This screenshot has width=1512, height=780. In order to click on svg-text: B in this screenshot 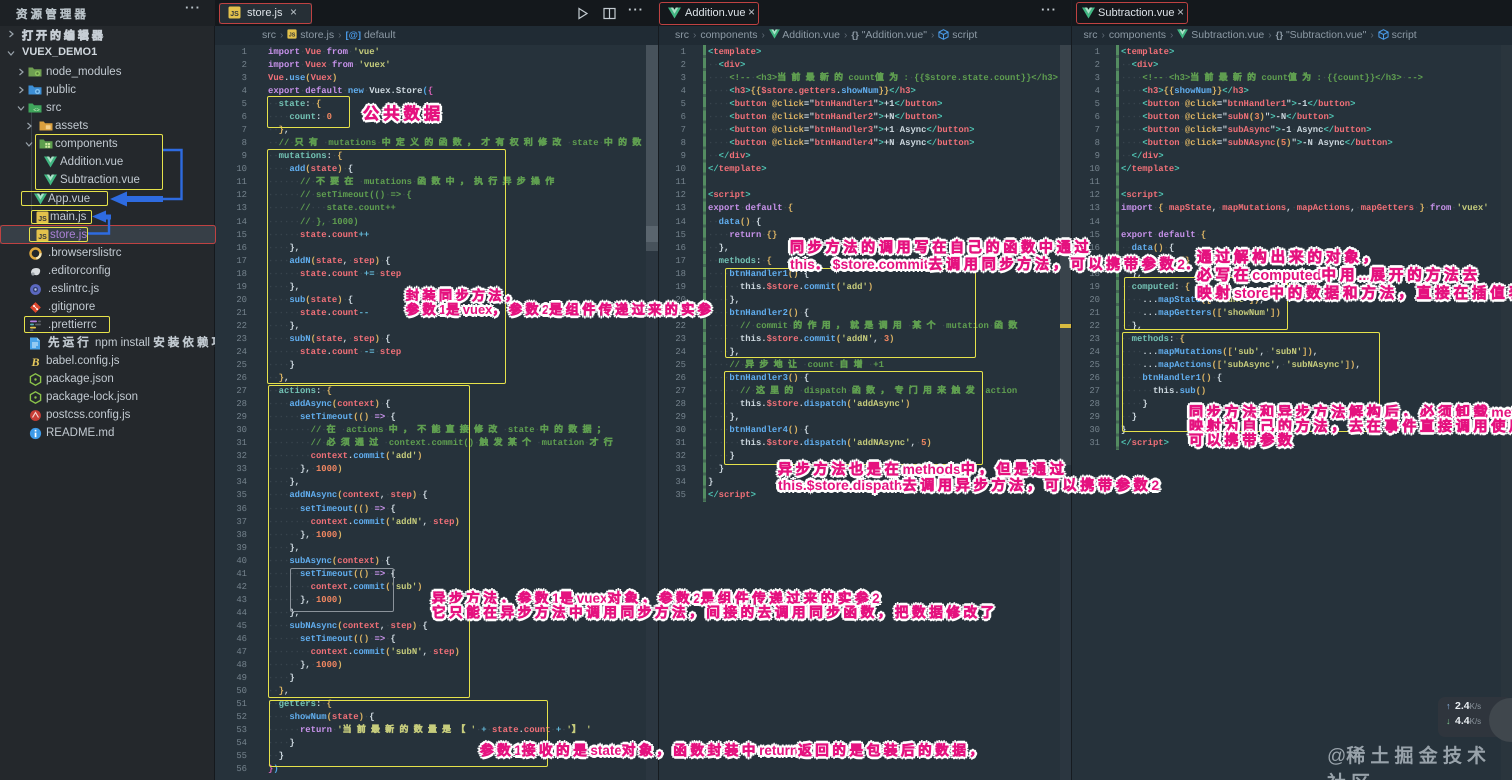, I will do `click(34, 361)`.